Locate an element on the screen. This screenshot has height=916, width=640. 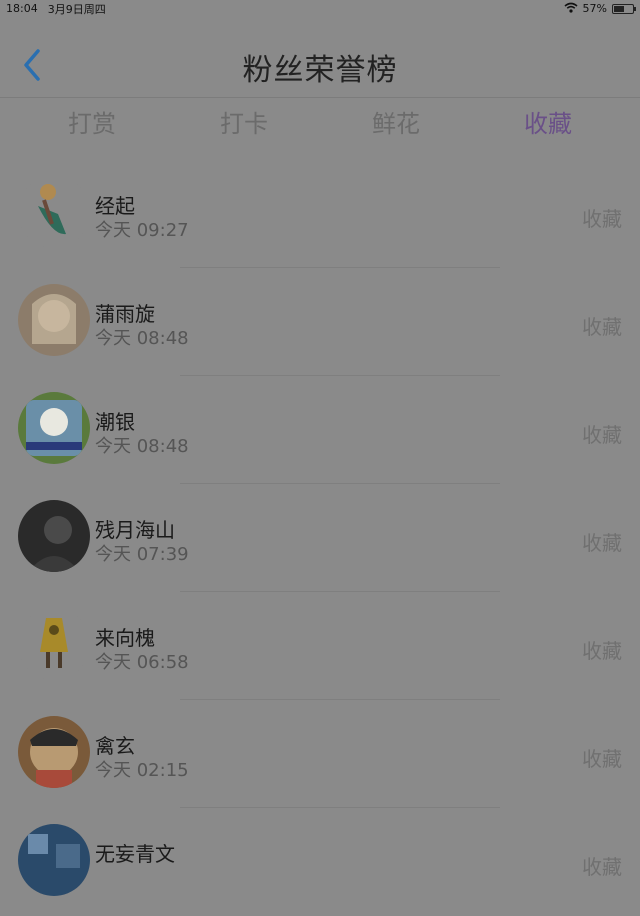
wifi-icon is located at coordinates (571, 9).